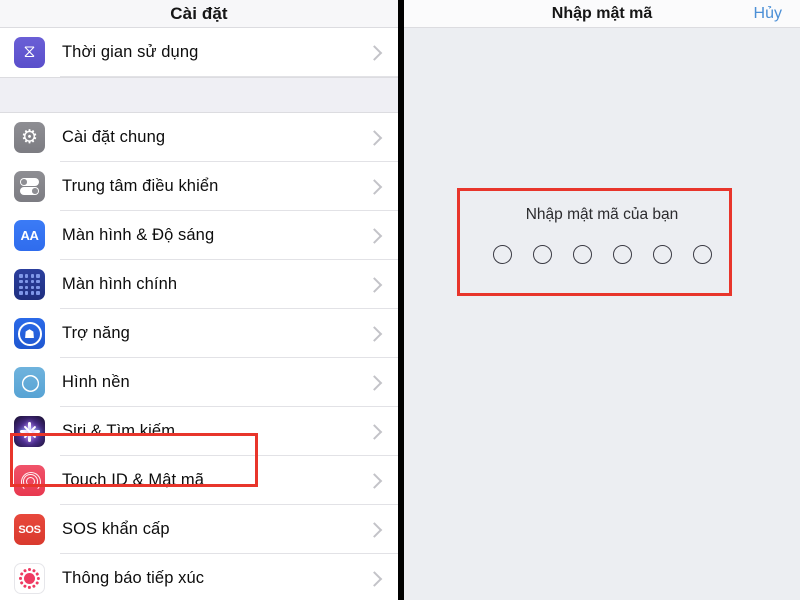 The image size is (800, 600). I want to click on sidebar-item-exposure-notifications: Thông báo tiếp xúc, so click(199, 577).